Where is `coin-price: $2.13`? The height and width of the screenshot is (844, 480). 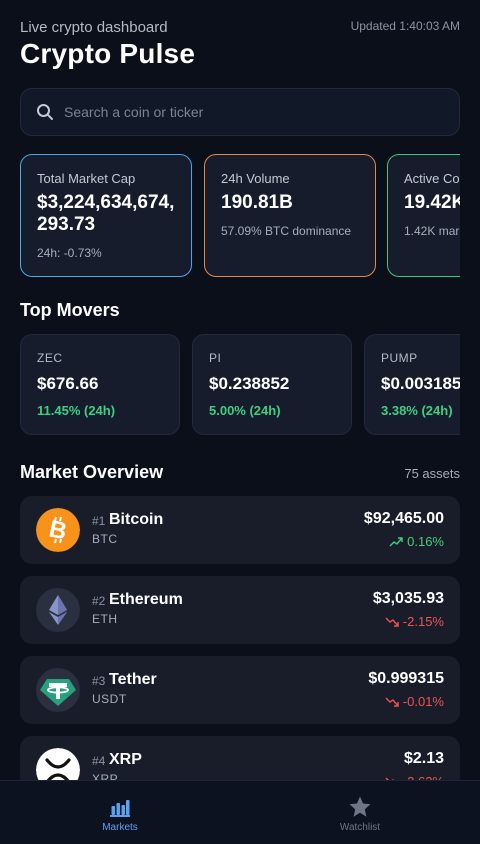 coin-price: $2.13 is located at coordinates (423, 758).